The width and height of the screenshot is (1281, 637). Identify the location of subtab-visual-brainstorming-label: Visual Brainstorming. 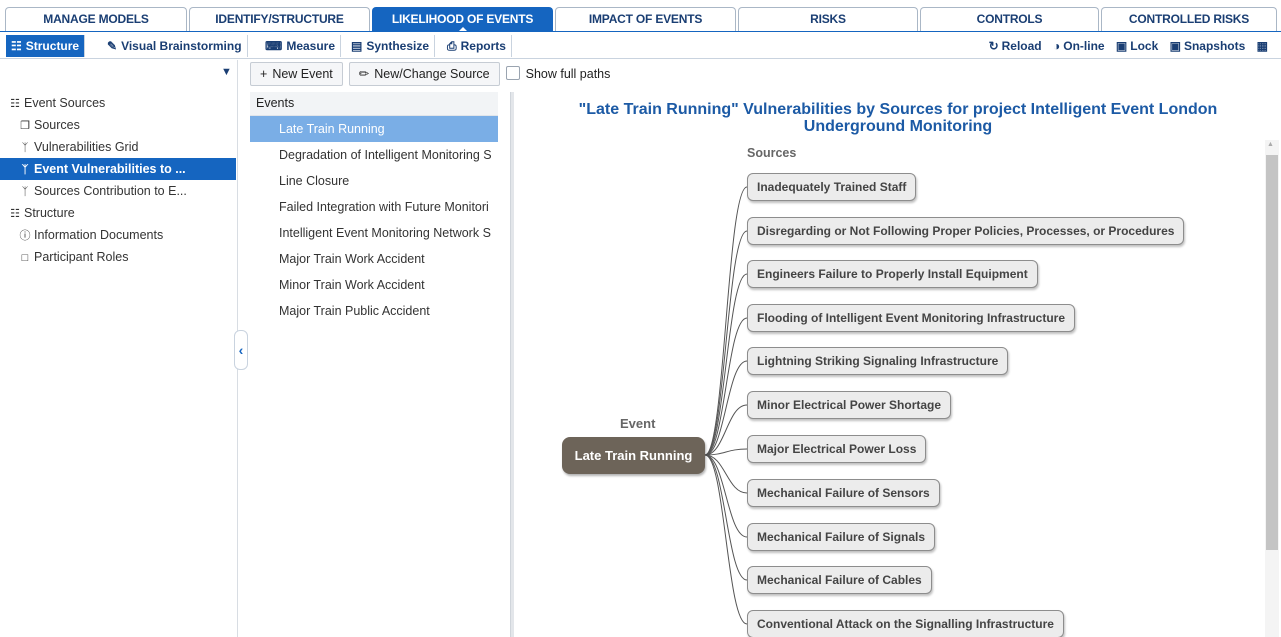
(181, 46).